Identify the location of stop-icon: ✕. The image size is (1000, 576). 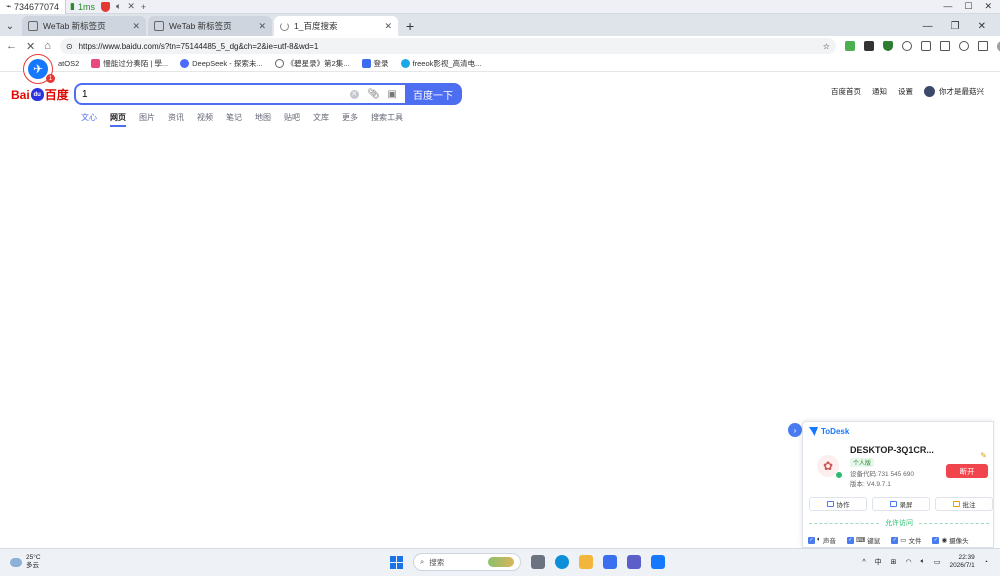
(30, 46).